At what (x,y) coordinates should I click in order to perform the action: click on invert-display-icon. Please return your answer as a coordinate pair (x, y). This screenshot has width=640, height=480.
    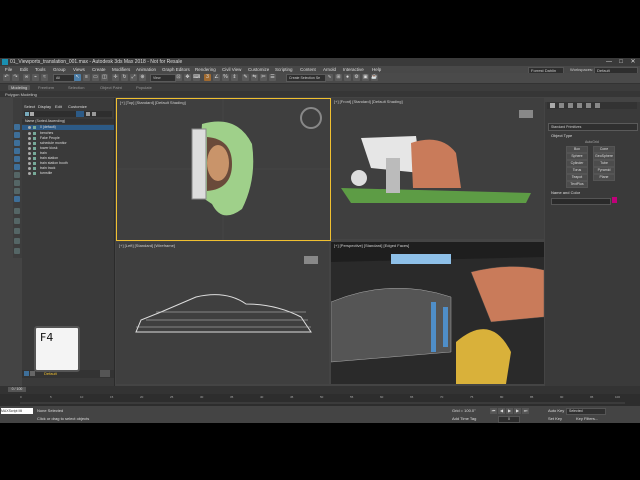
    Looking at the image, I should click on (17, 251).